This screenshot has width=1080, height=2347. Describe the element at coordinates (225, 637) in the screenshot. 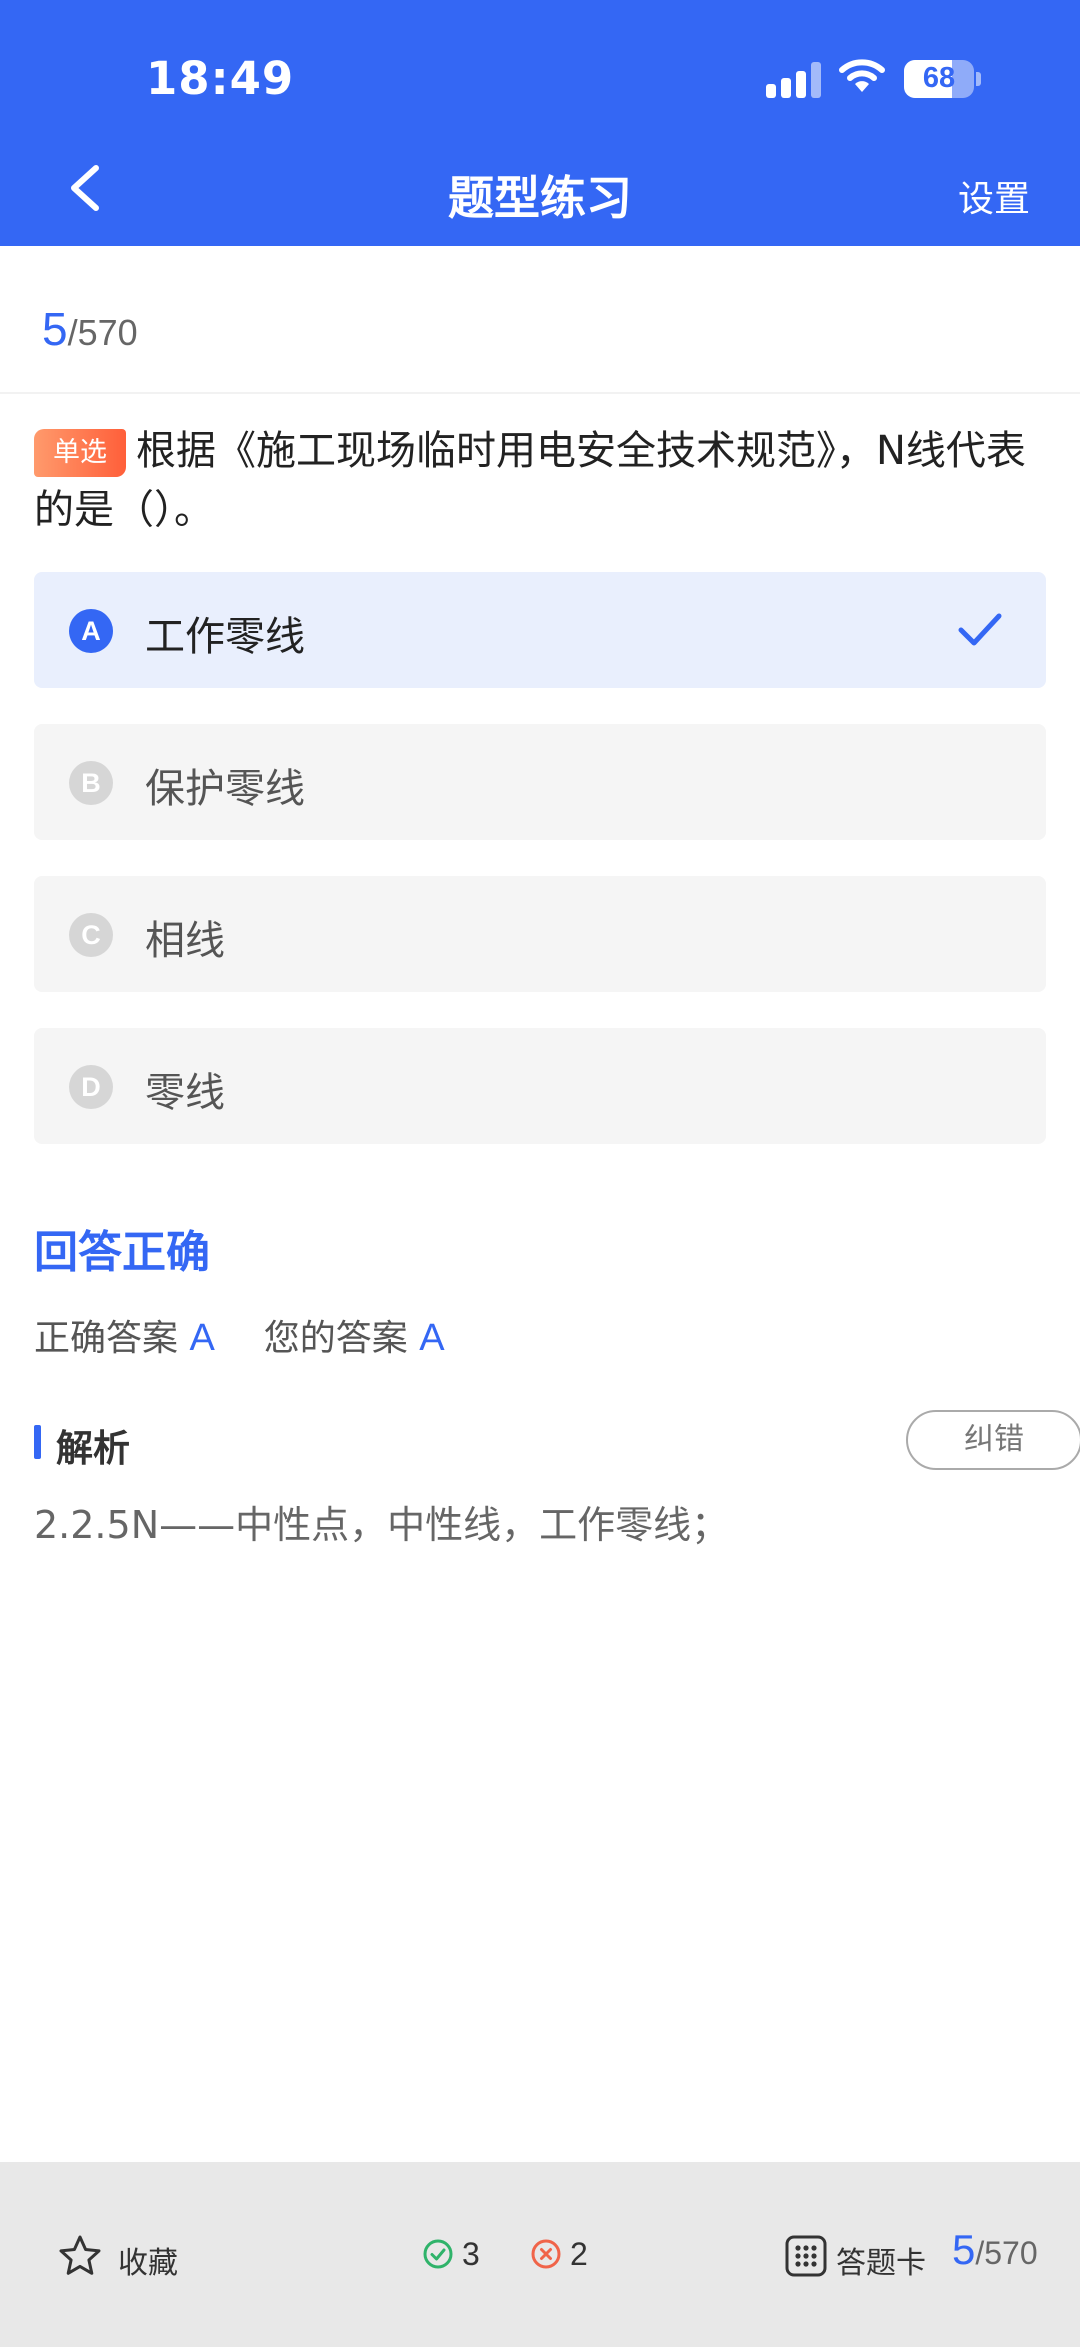

I see `option-text: 工作零线` at that location.